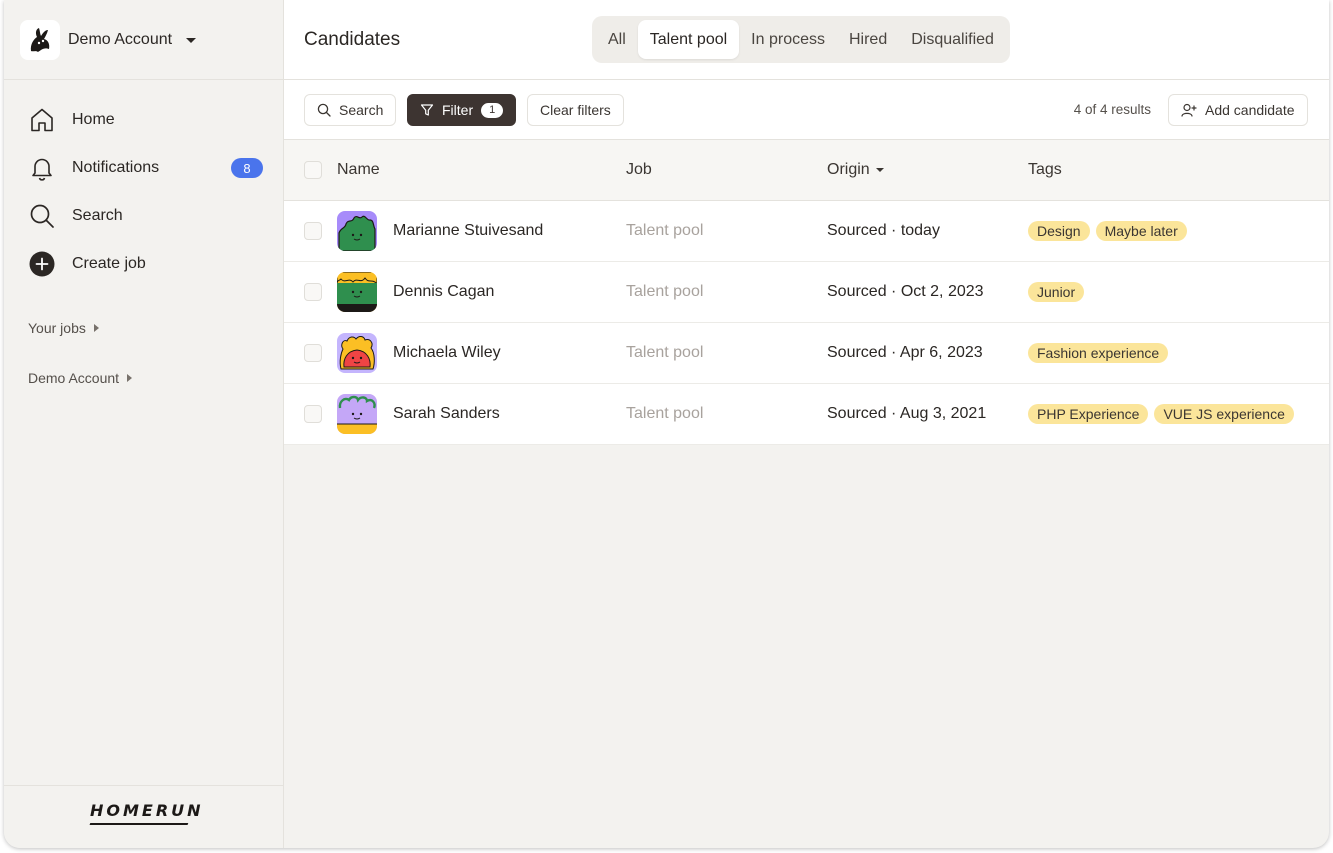 This screenshot has width=1333, height=853. Describe the element at coordinates (109, 263) in the screenshot. I see `nav-label: Create job` at that location.